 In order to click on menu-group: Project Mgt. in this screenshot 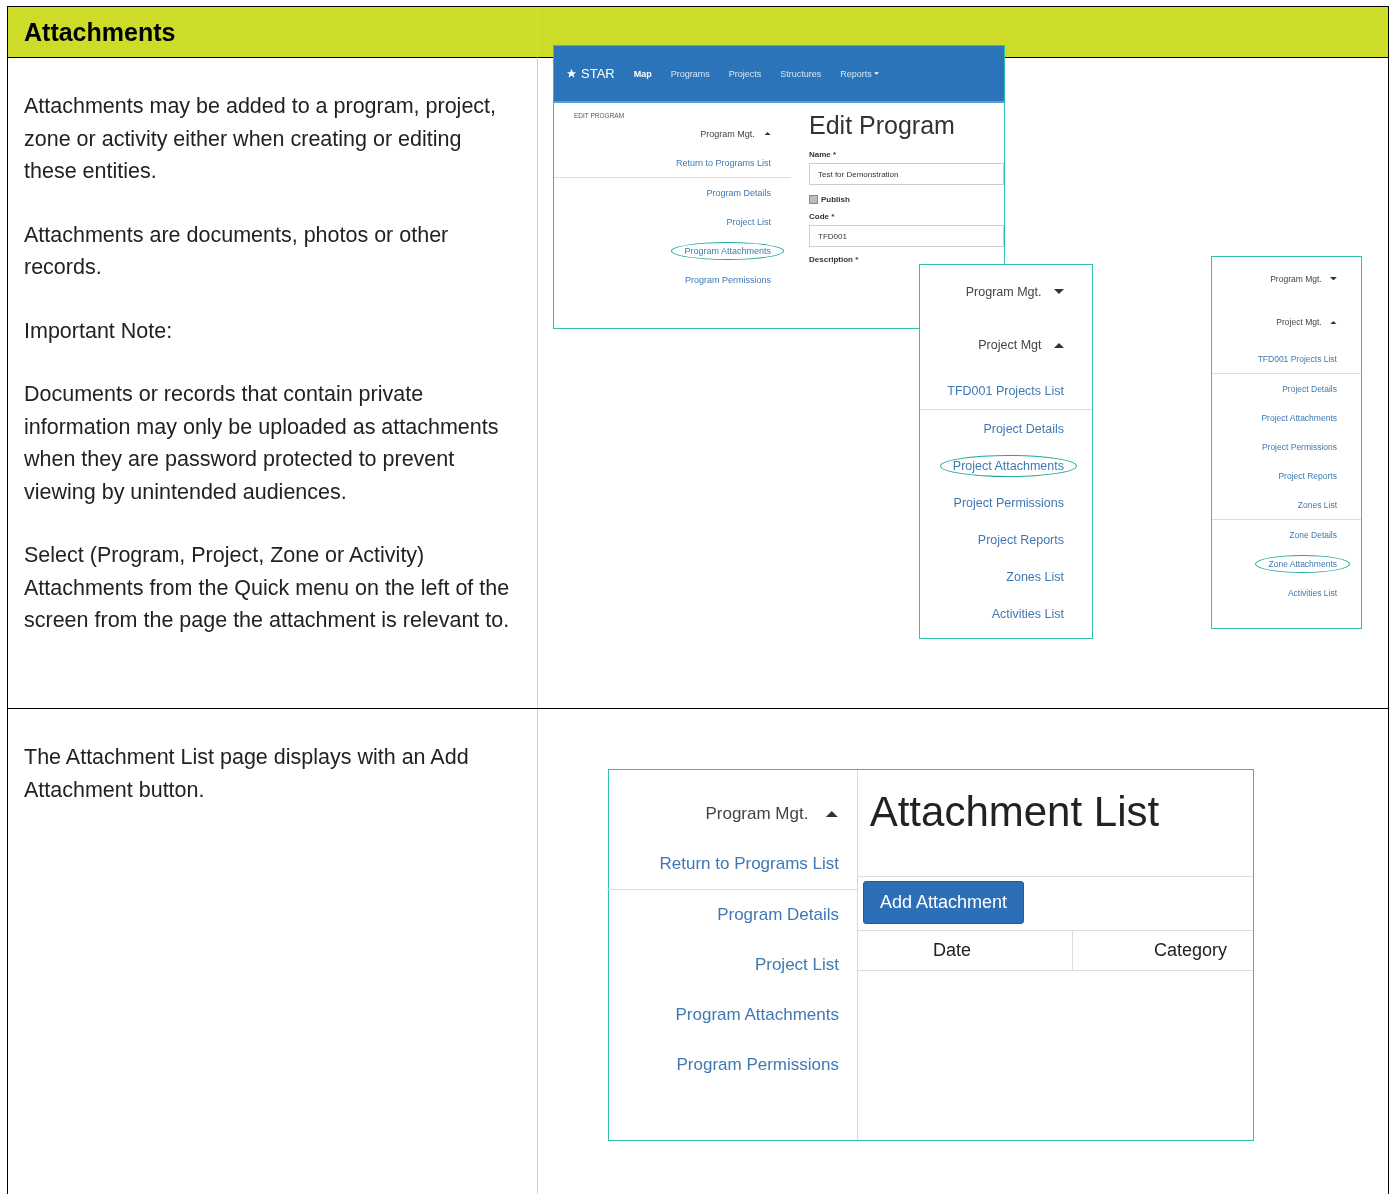, I will do `click(1306, 322)`.